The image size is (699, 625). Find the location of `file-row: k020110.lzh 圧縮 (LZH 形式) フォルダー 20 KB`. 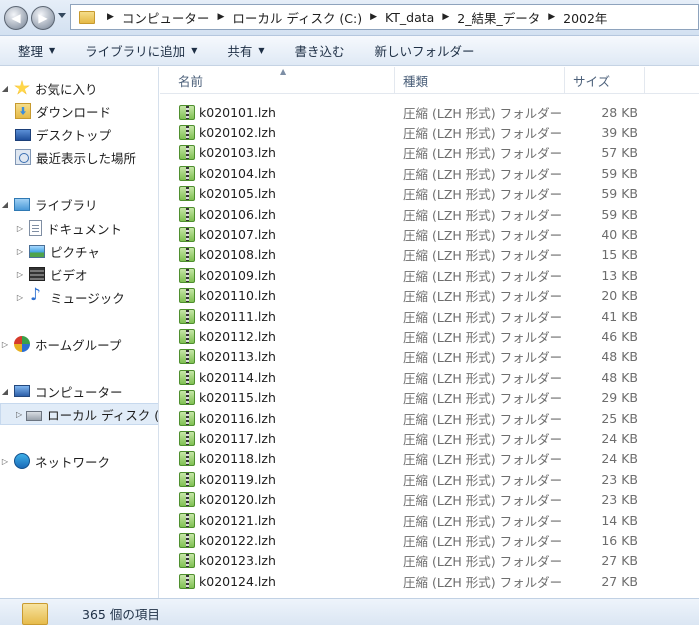

file-row: k020110.lzh 圧縮 (LZH 形式) フォルダー 20 KB is located at coordinates (429, 296).